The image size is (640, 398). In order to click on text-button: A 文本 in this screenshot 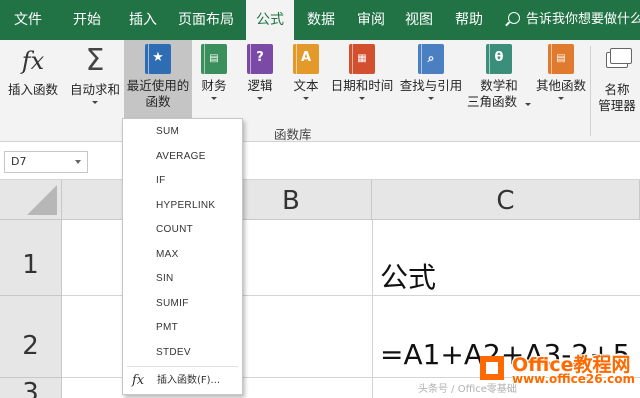, I will do `click(306, 72)`.